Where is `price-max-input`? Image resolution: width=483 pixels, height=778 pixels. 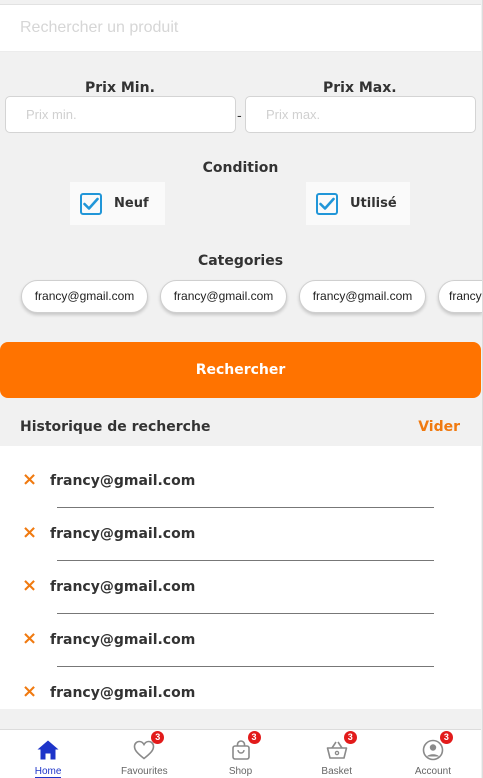 price-max-input is located at coordinates (360, 114).